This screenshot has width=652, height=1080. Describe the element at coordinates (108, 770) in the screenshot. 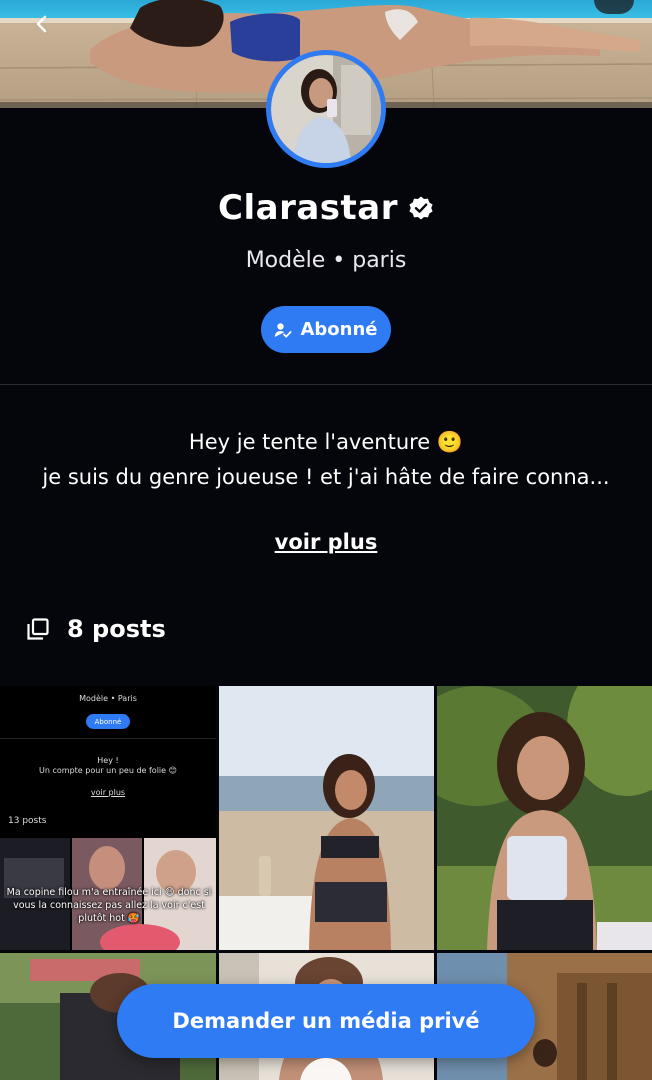

I see `post-text: Un compte pour un peu de folie 😊` at that location.